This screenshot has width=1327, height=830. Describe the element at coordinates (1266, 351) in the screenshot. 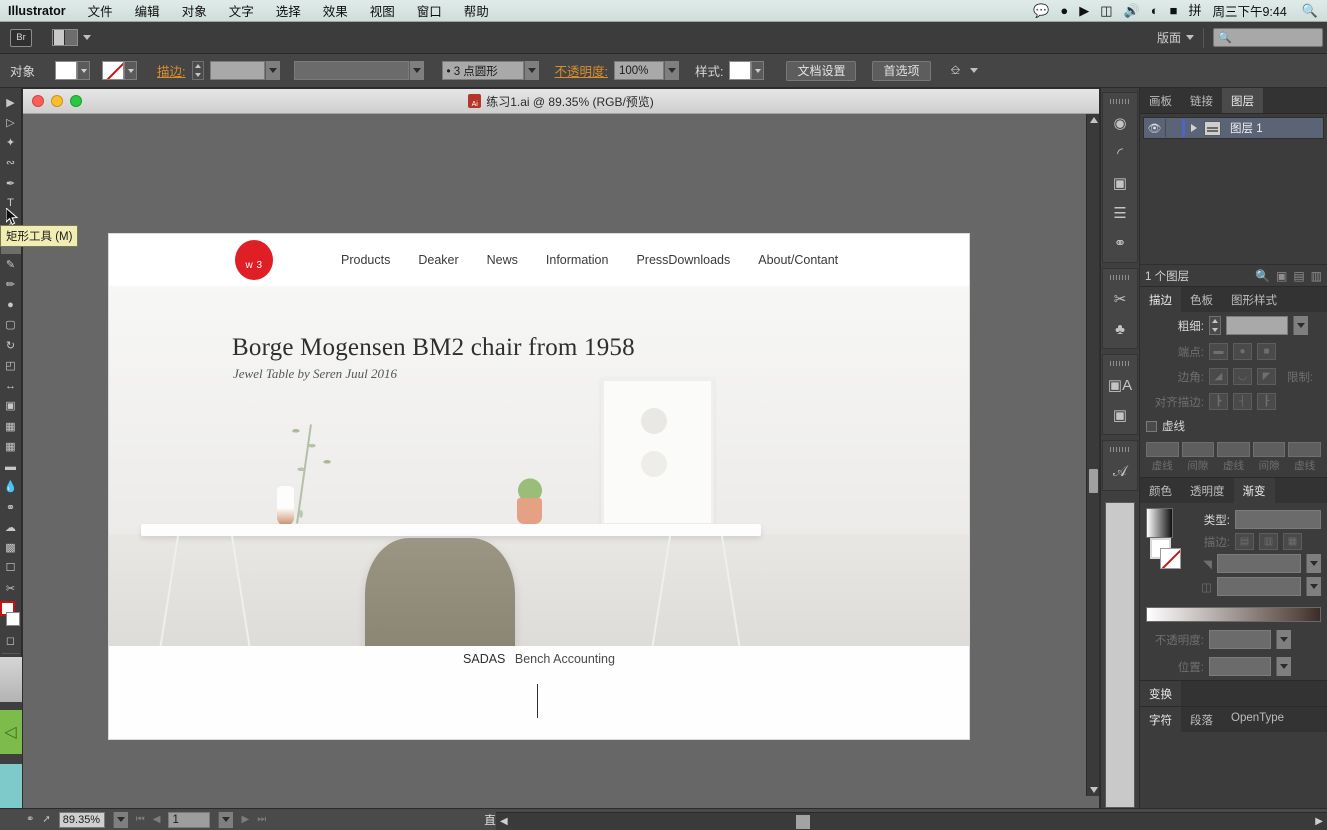

I see `projecting-cap-button: ■` at that location.